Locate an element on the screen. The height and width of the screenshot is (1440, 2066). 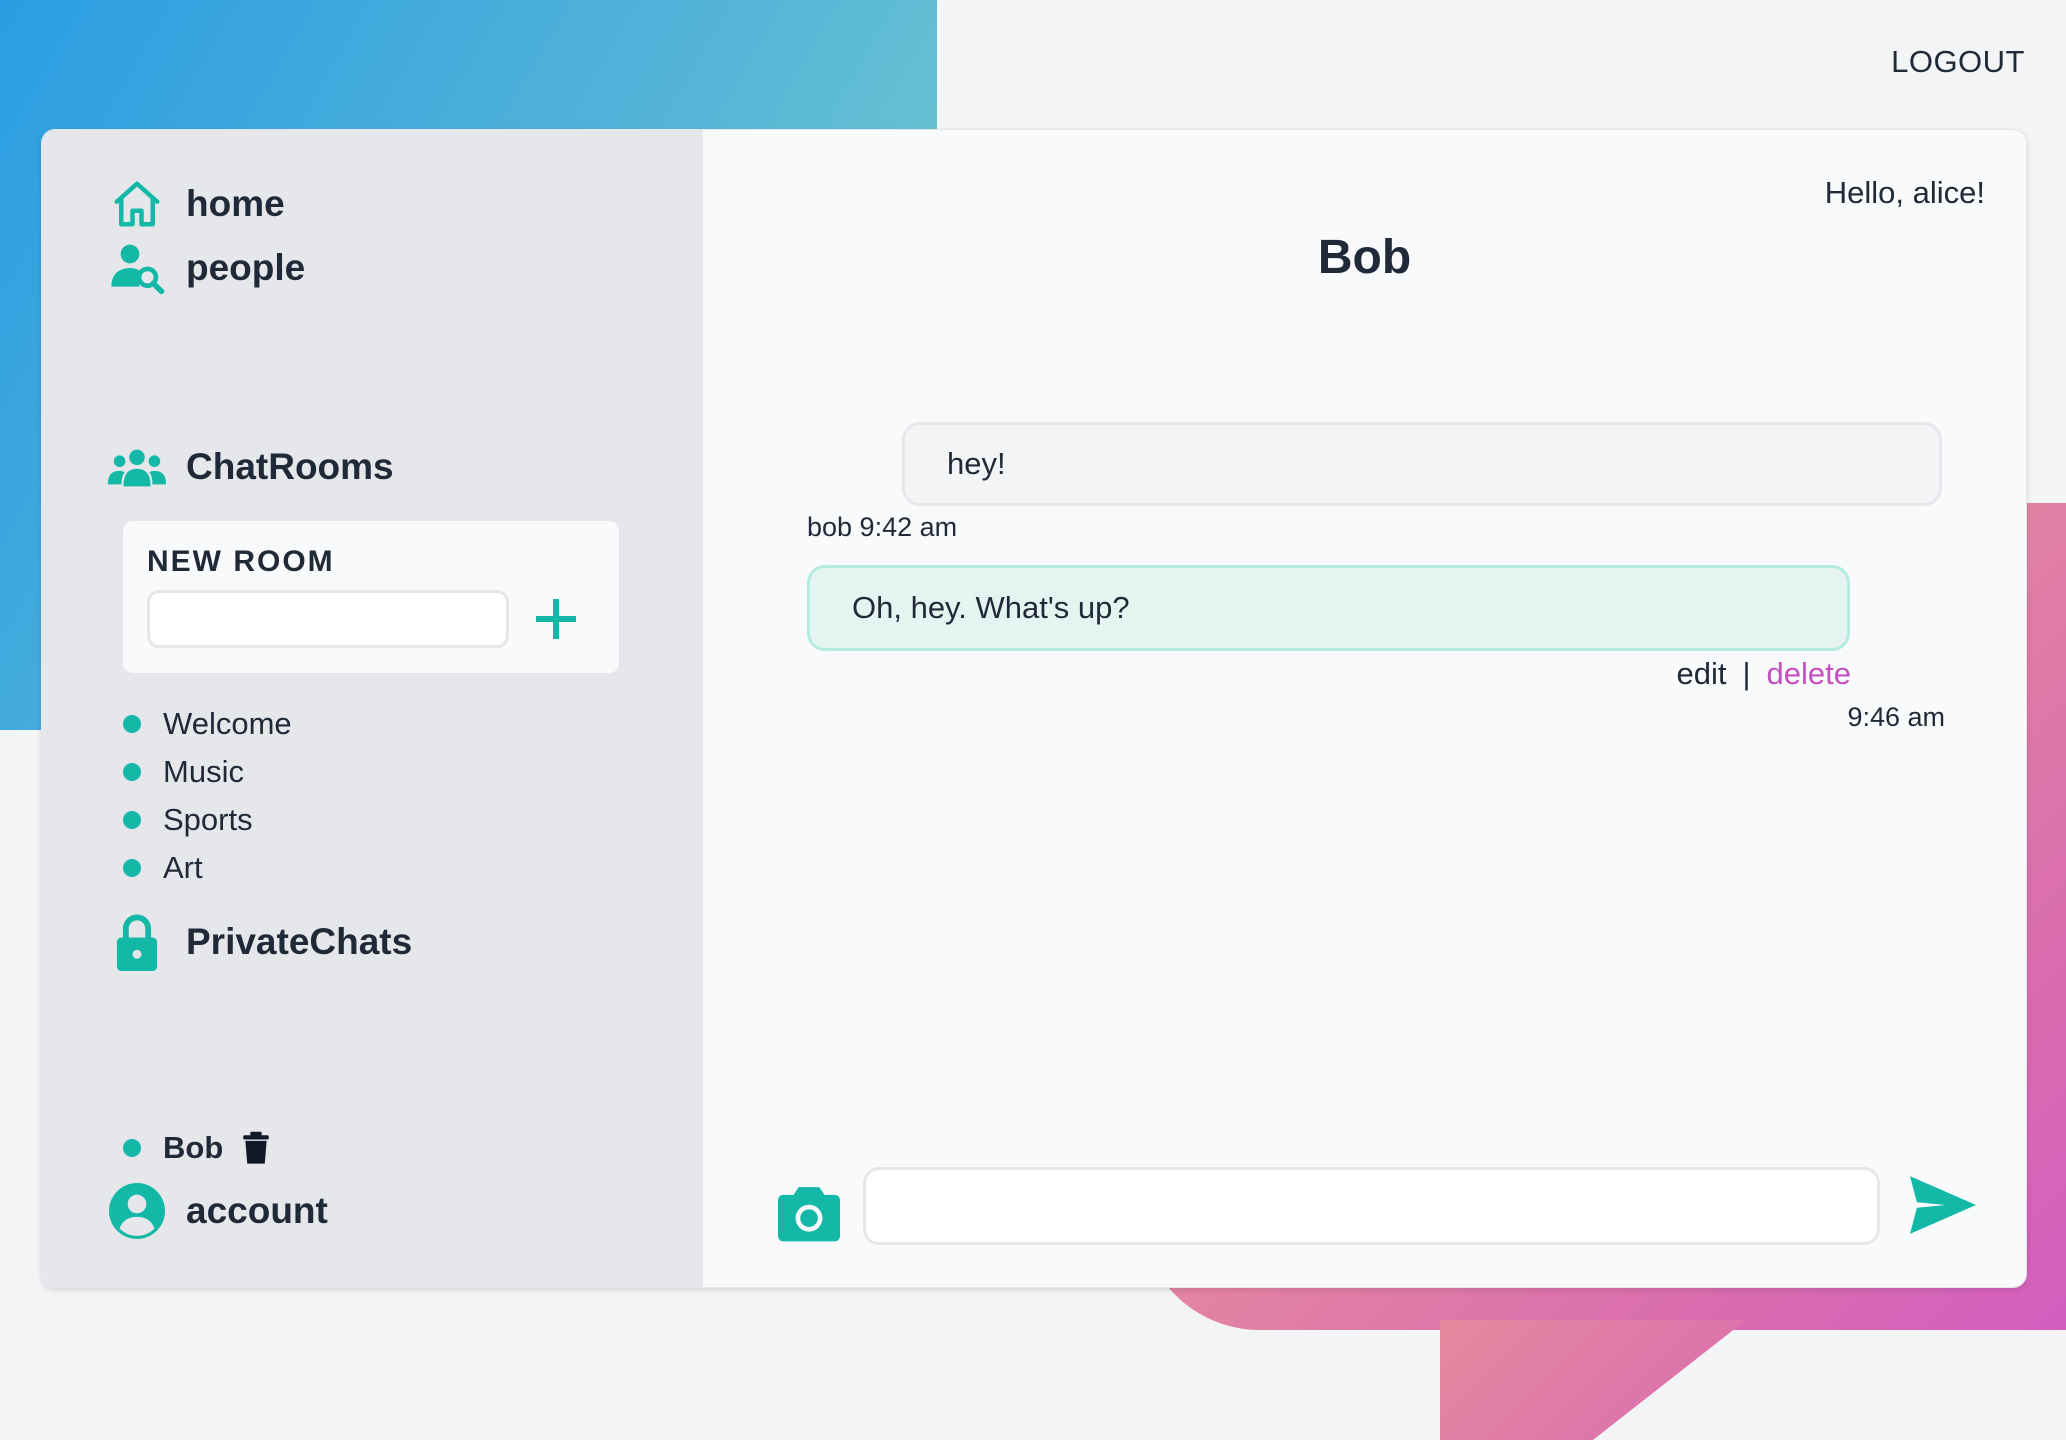
nav-account: account is located at coordinates (218, 1211).